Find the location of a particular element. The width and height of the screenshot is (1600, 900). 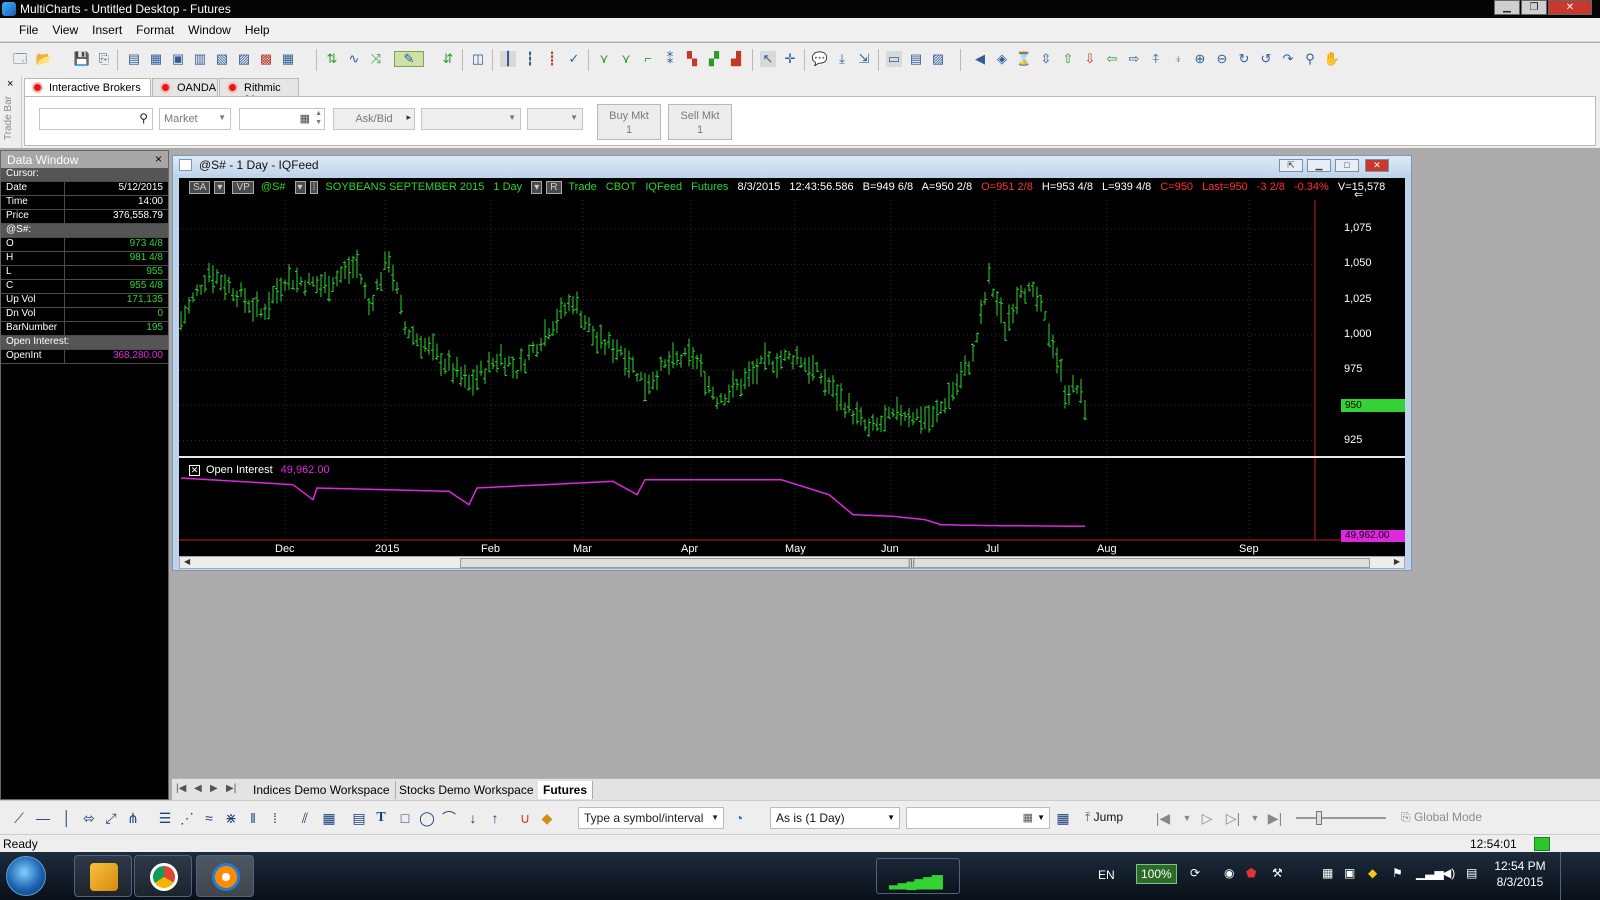

slider-thumb is located at coordinates (1319, 818).